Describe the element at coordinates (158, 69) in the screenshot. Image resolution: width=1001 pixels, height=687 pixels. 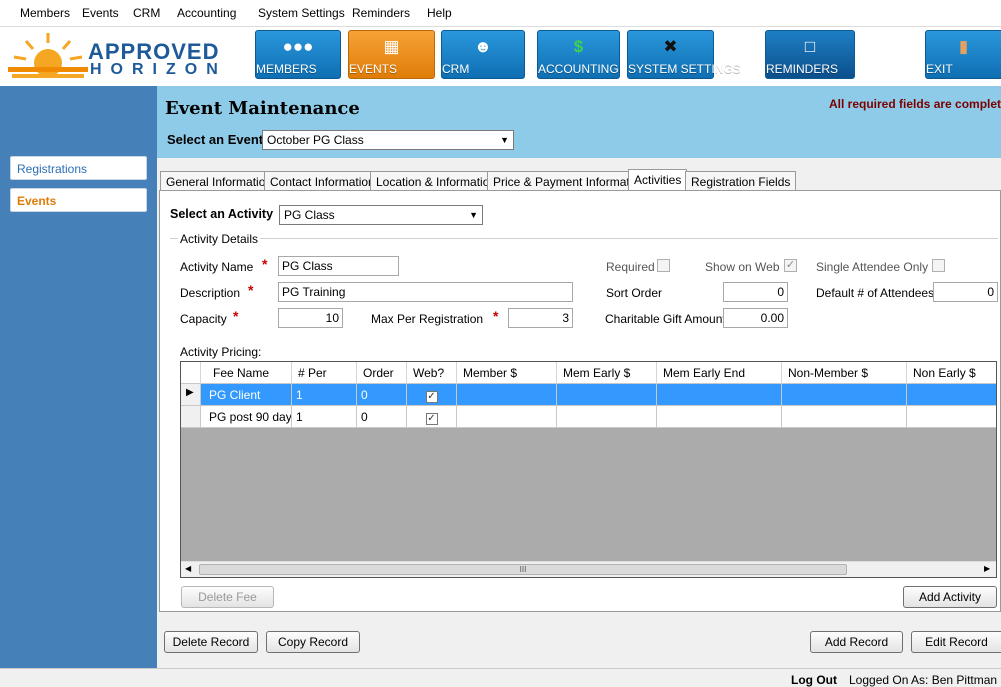
I see `logo-horizon-text: HORIZON` at that location.